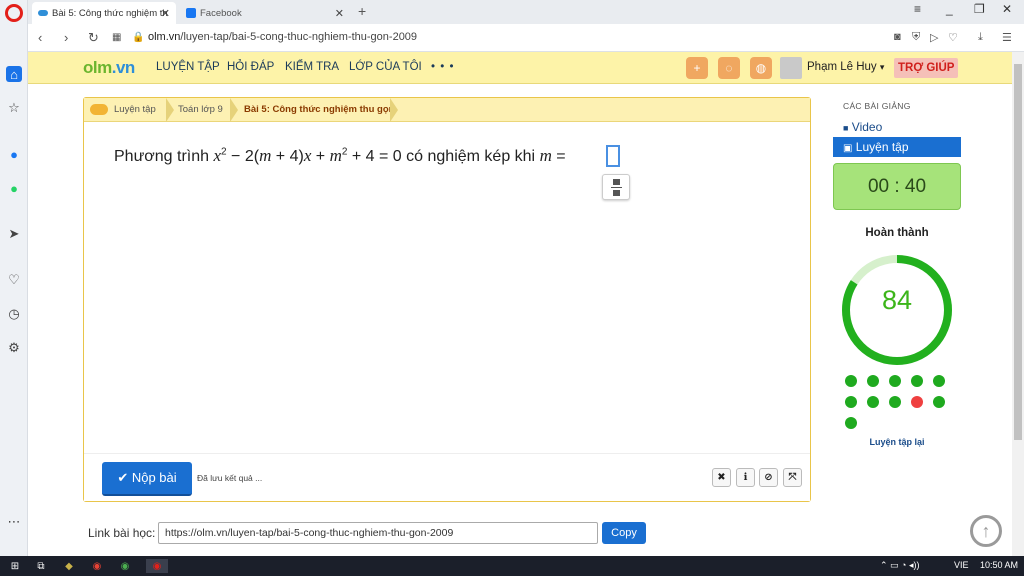 The image size is (1024, 576). What do you see at coordinates (897, 442) in the screenshot?
I see `retry-link: Luyện tập lại` at bounding box center [897, 442].